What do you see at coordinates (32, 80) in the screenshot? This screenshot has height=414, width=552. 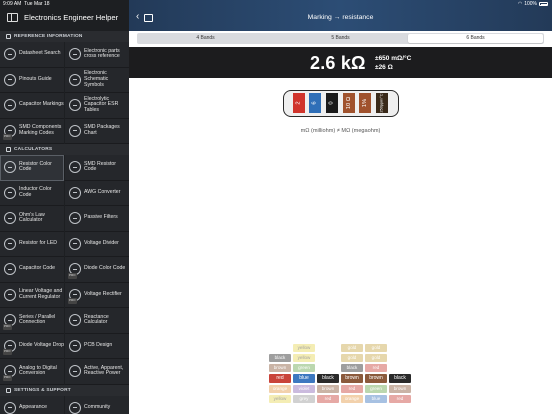 I see `sidebar-item: Pinouts Guide` at bounding box center [32, 80].